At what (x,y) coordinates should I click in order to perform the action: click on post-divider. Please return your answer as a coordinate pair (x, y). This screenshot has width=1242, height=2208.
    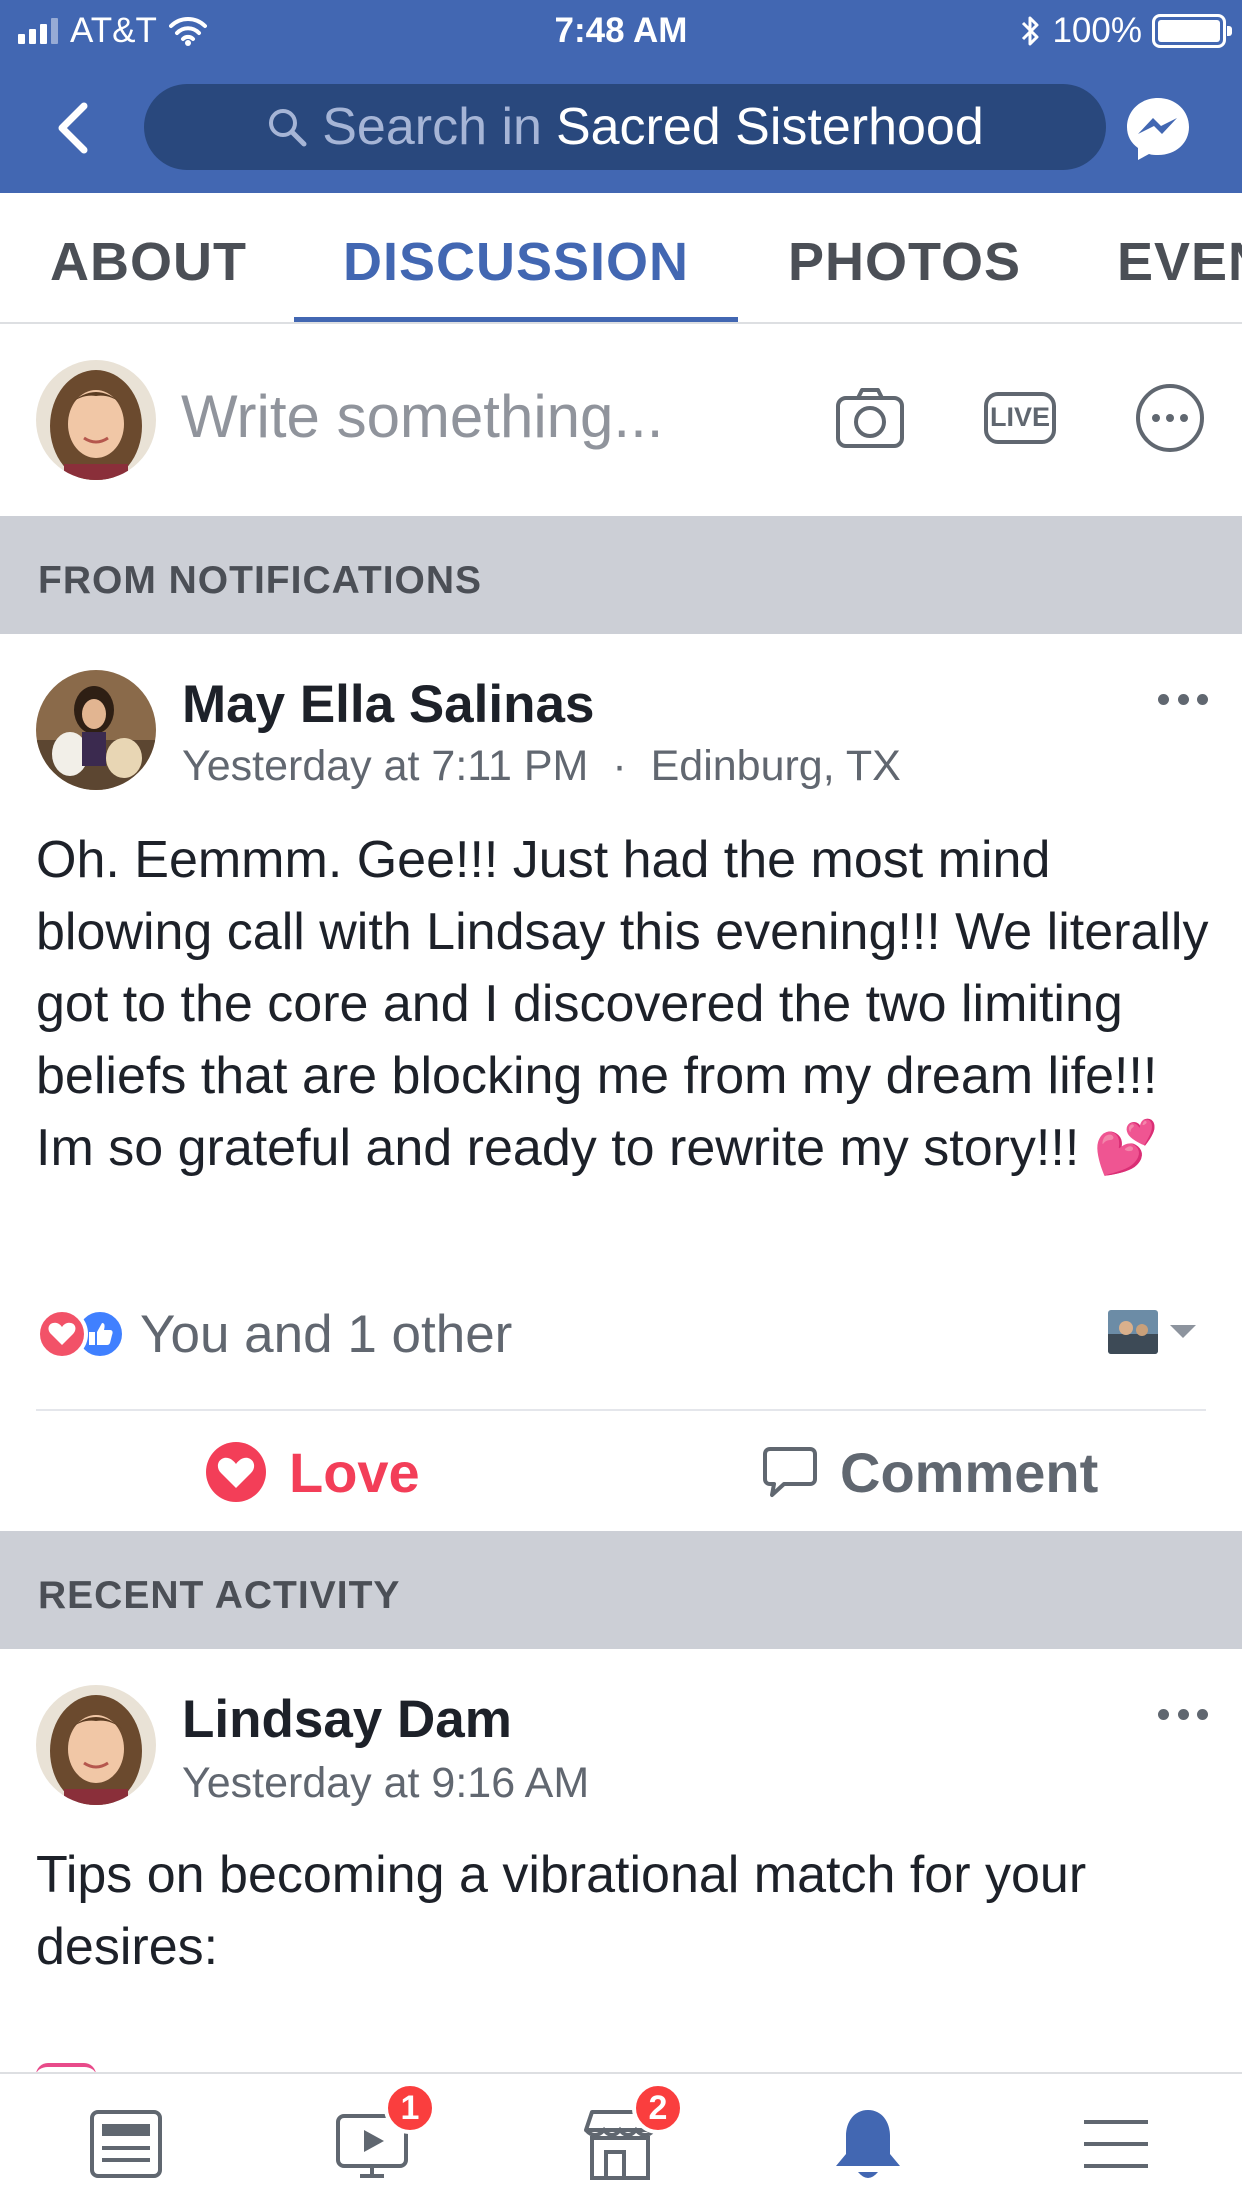
    Looking at the image, I should click on (621, 1410).